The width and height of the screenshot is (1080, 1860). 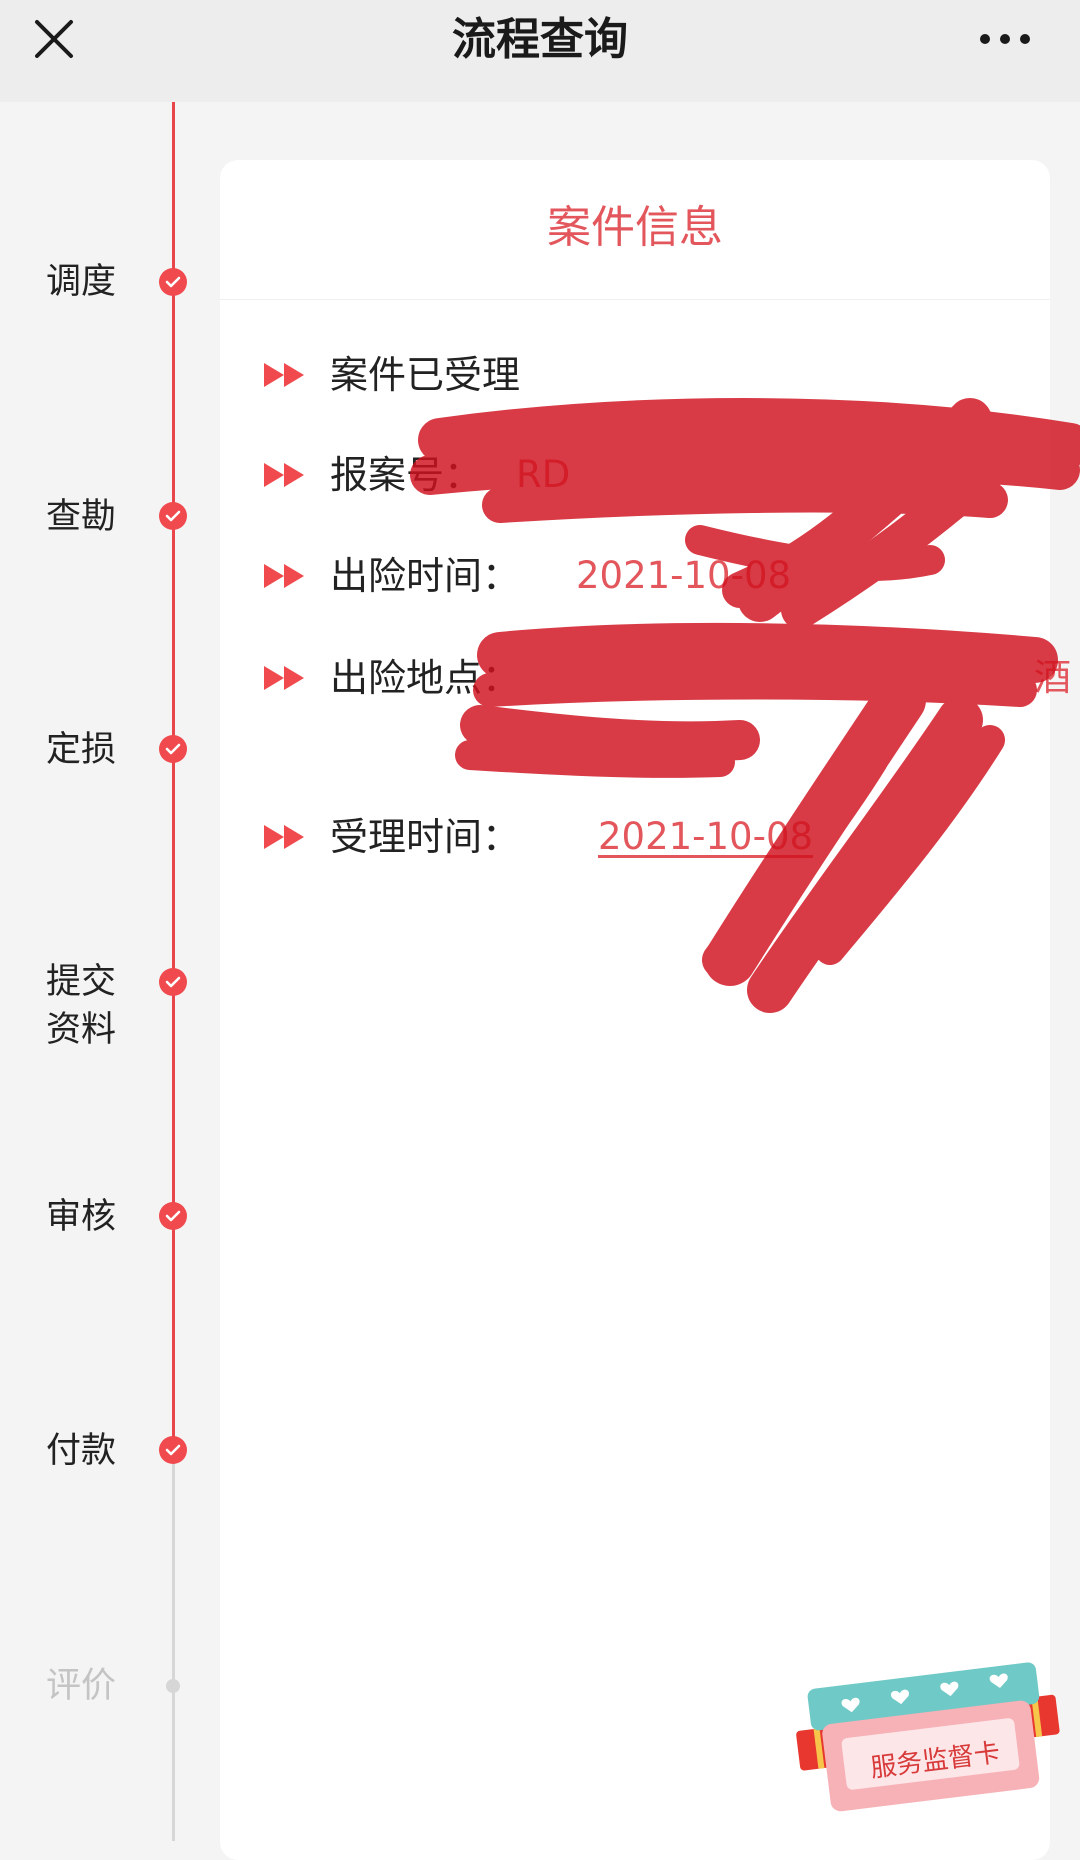 I want to click on accept-time-link: 2021-10-08, so click(x=705, y=837).